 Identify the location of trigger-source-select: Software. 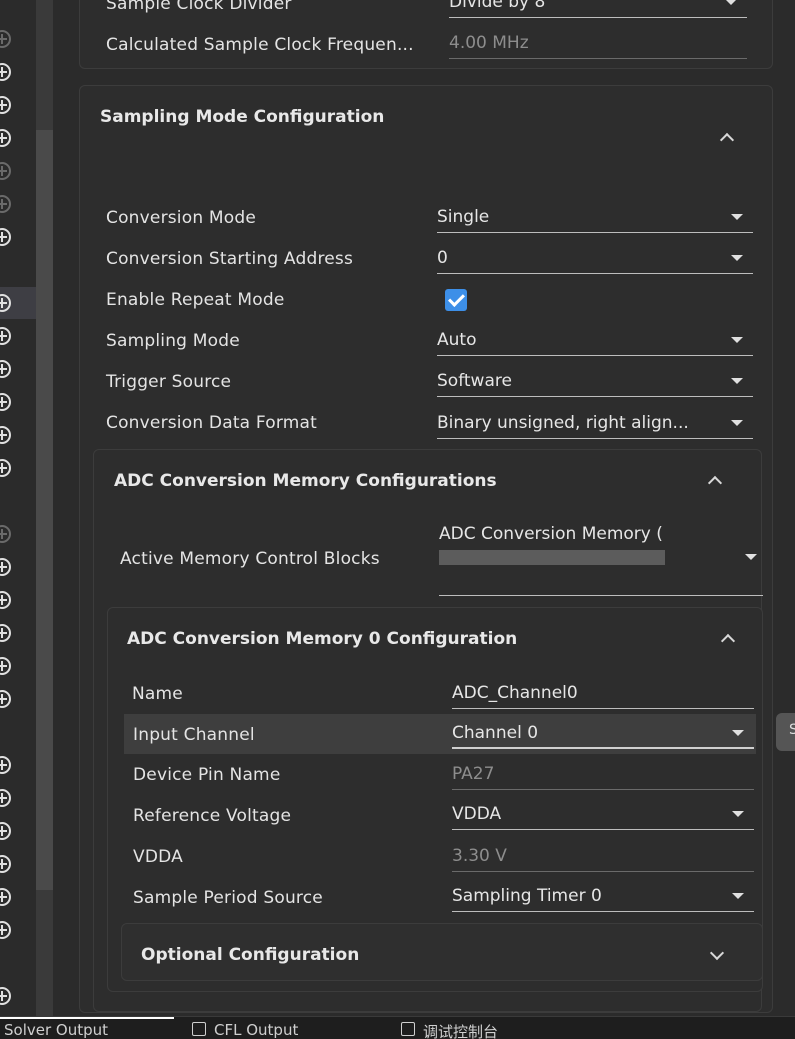
(595, 382).